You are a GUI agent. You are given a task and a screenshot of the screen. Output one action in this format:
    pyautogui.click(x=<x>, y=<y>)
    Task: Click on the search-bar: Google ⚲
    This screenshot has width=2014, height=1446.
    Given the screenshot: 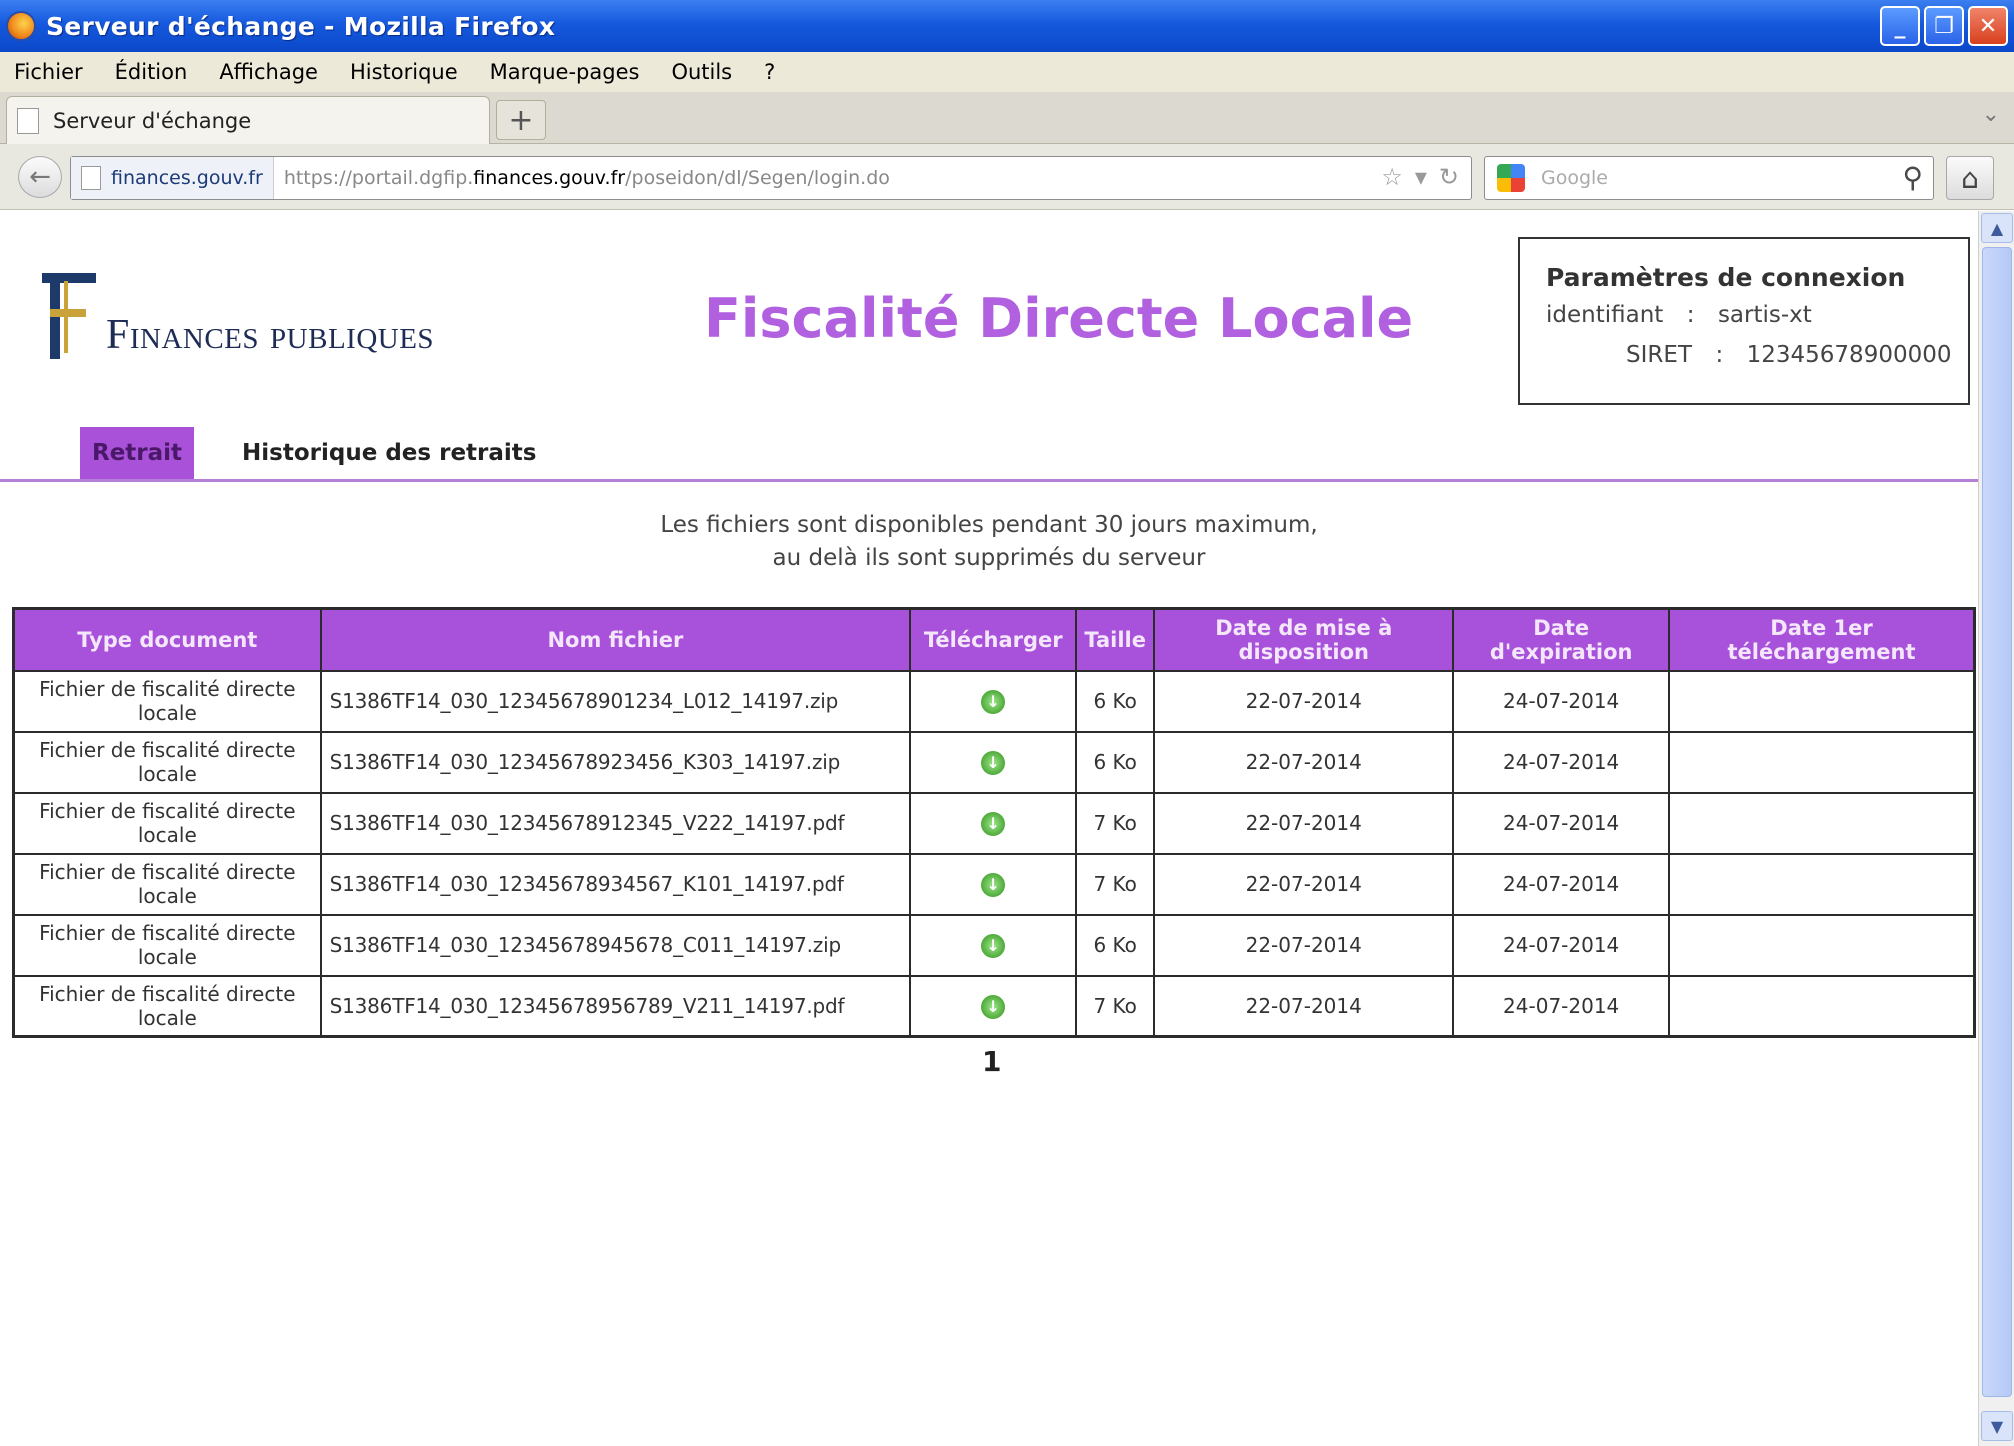 What is the action you would take?
    pyautogui.click(x=1709, y=178)
    